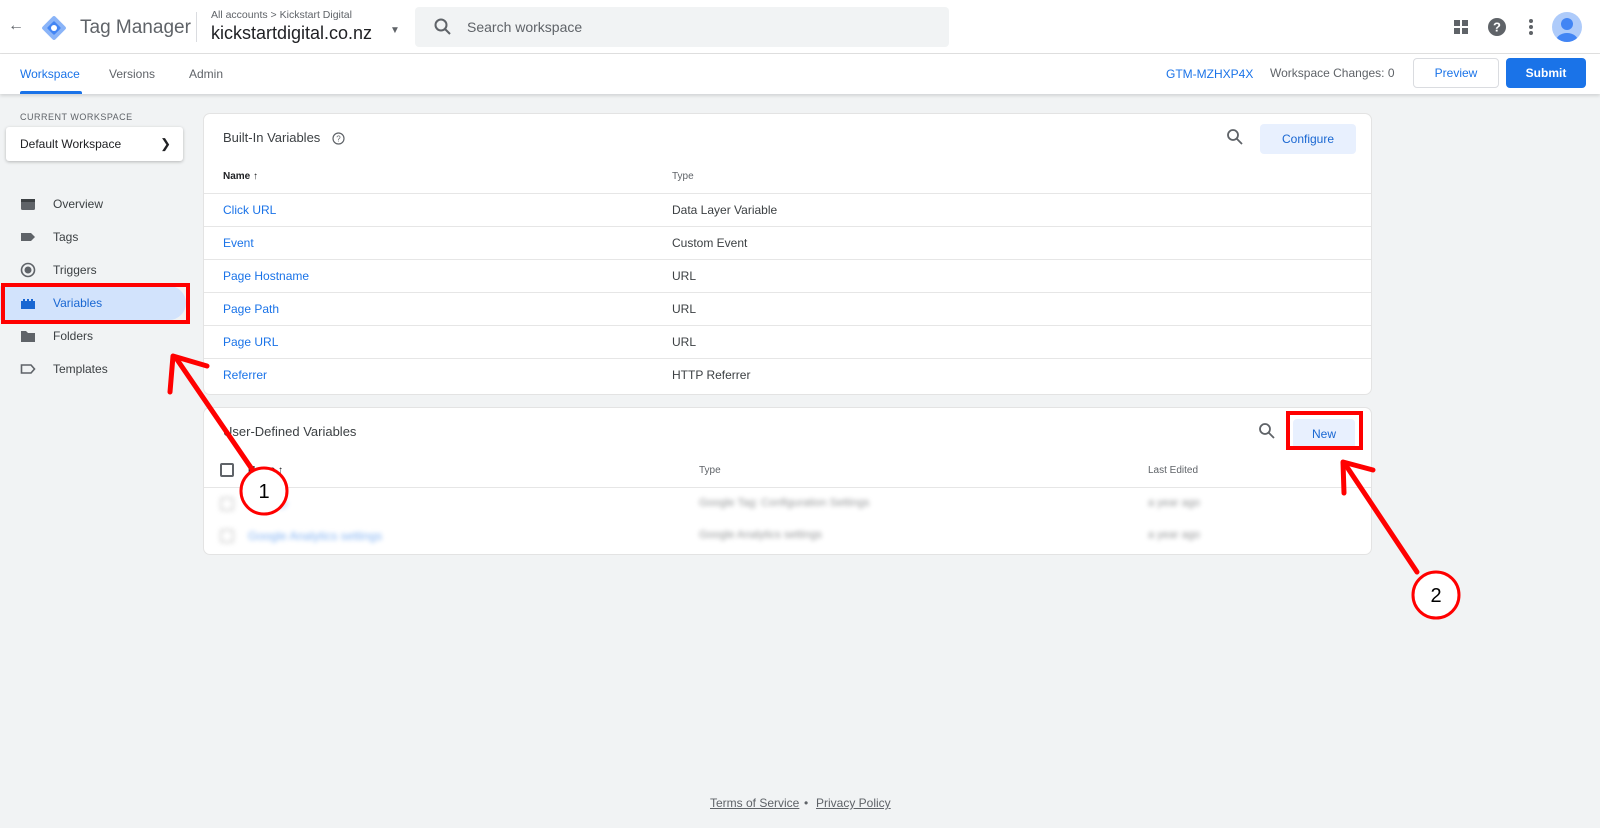 The image size is (1600, 828). What do you see at coordinates (1567, 30) in the screenshot?
I see `user-avatar-icon` at bounding box center [1567, 30].